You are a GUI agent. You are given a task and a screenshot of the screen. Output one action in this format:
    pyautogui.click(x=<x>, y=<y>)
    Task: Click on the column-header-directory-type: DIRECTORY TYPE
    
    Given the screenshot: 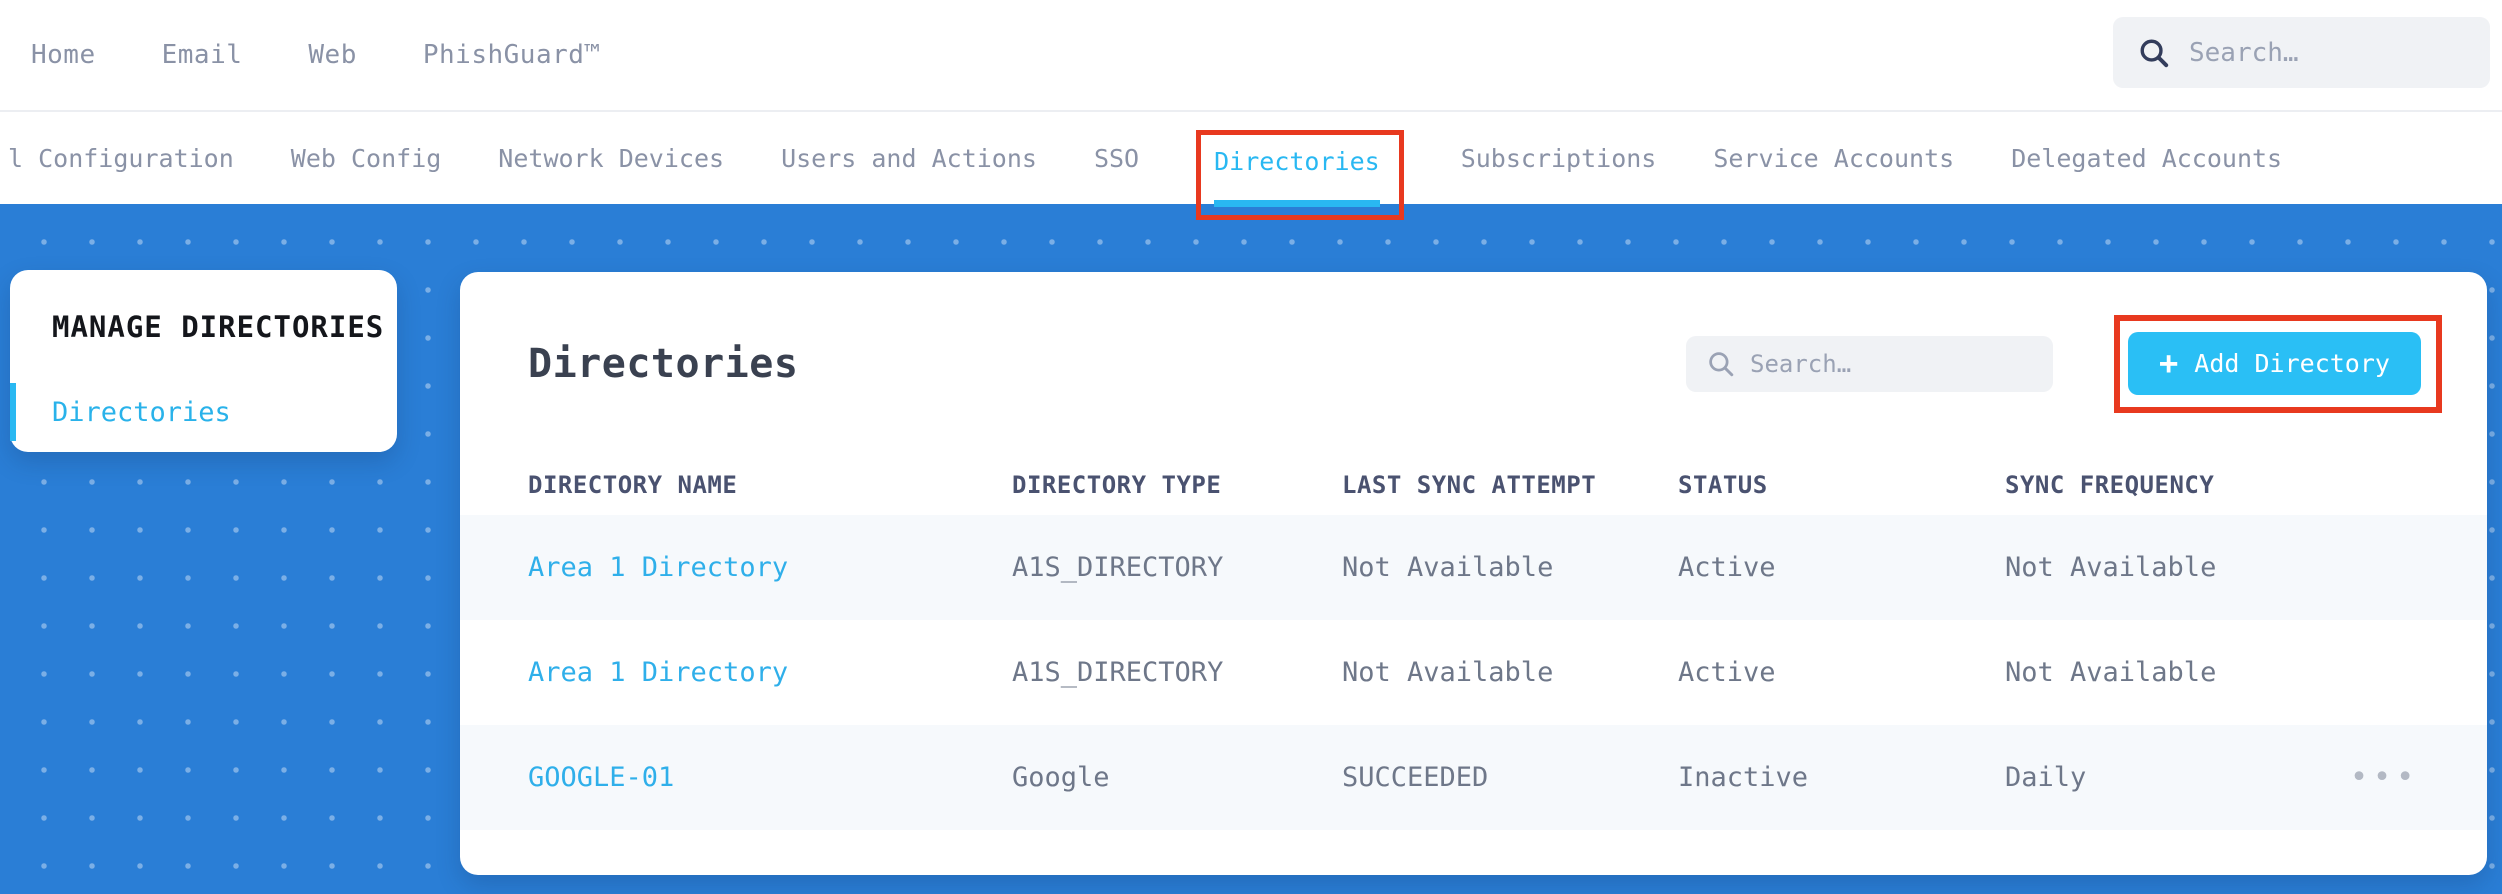 What is the action you would take?
    pyautogui.click(x=1117, y=485)
    